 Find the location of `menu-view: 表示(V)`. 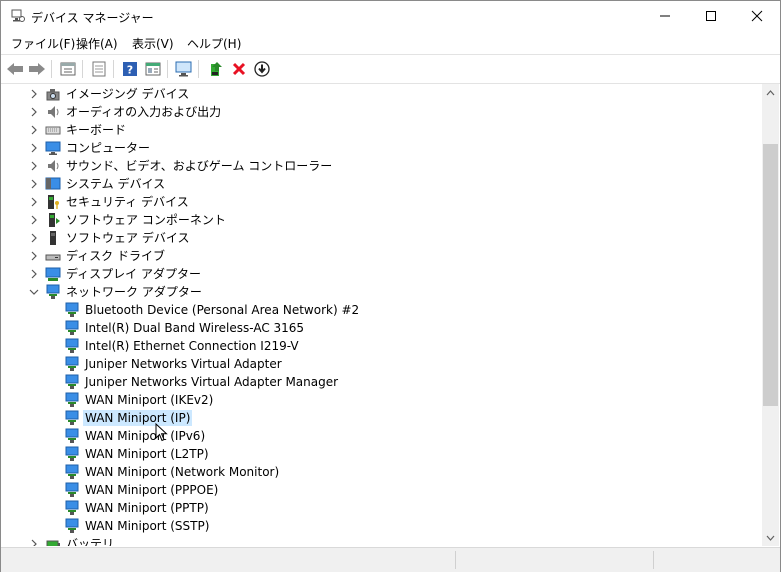

menu-view: 表示(V) is located at coordinates (153, 43).